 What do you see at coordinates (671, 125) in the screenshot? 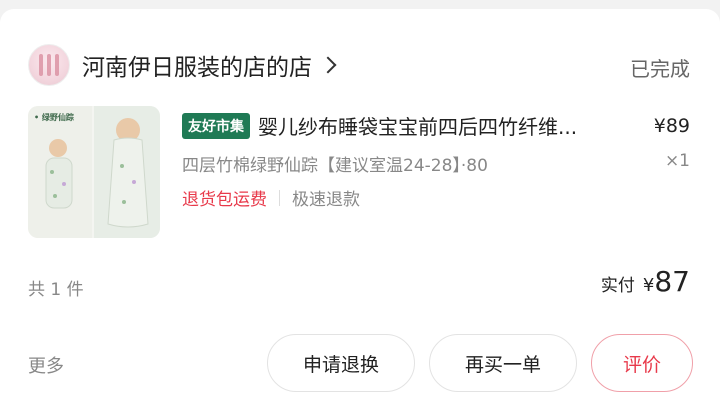
I see `product-price: ¥89` at bounding box center [671, 125].